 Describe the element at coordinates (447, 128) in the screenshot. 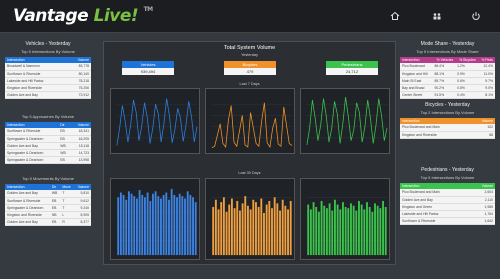

I see `table-row: Pico Boulevard and Main 102` at that location.